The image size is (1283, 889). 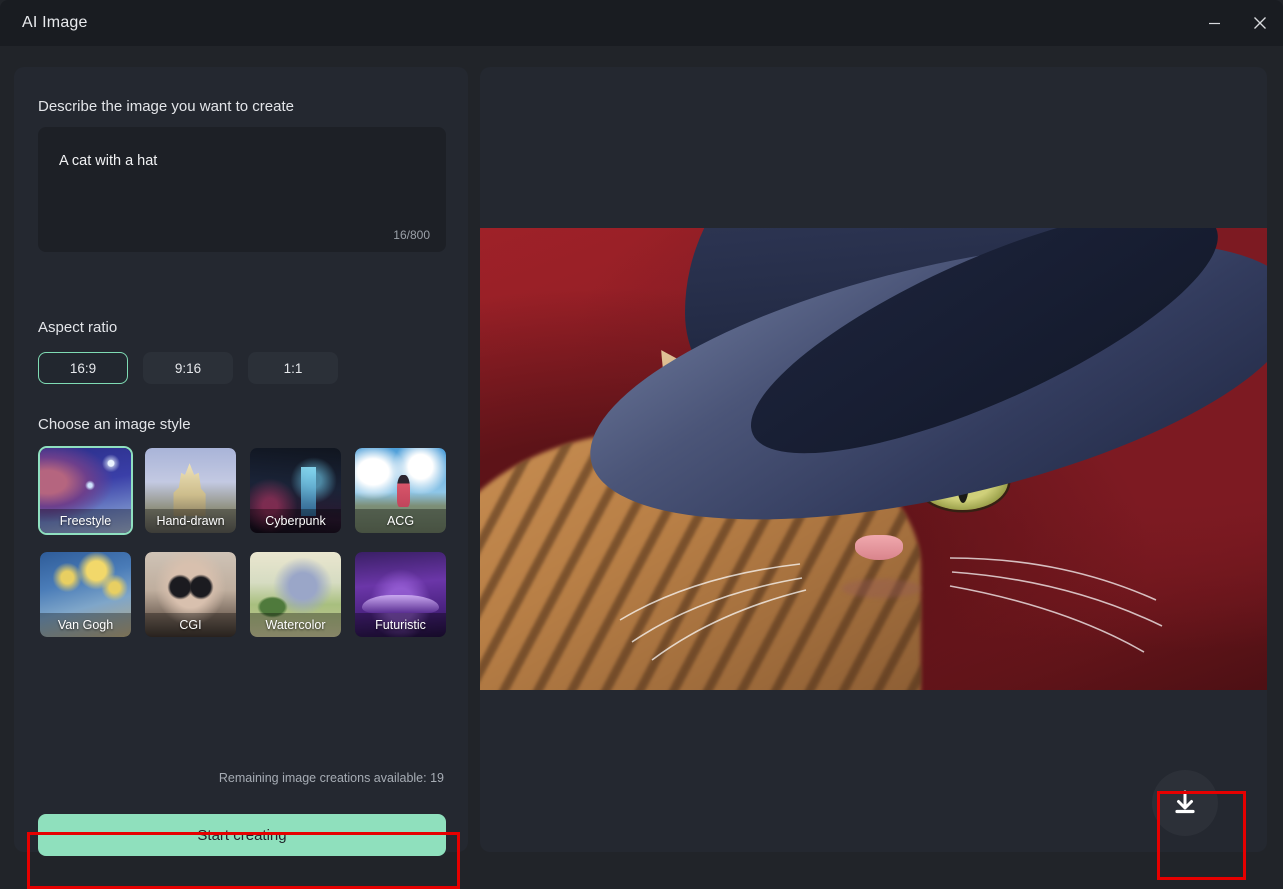 I want to click on style-tile-label: Van Gogh, so click(x=85, y=625).